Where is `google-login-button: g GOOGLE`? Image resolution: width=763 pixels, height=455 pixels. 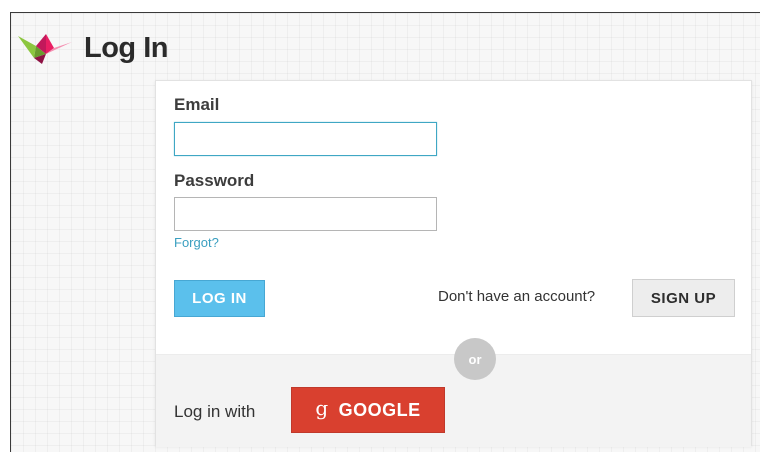 google-login-button: g GOOGLE is located at coordinates (368, 410).